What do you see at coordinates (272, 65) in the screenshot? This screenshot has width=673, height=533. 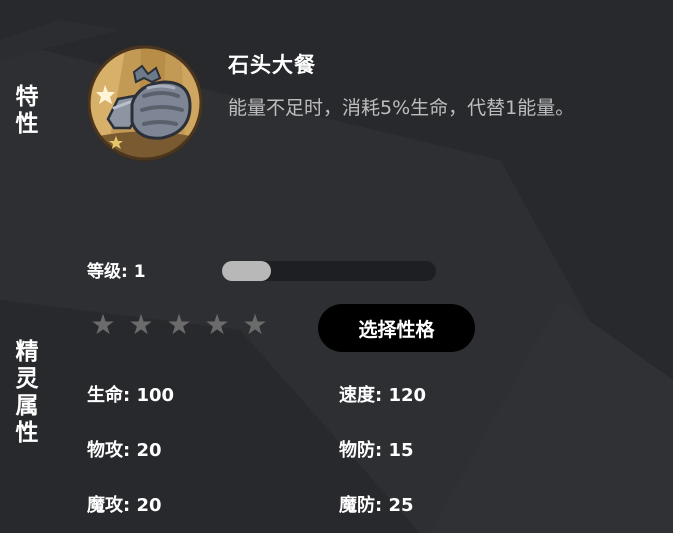 I see `trait-name: 石头大餐` at bounding box center [272, 65].